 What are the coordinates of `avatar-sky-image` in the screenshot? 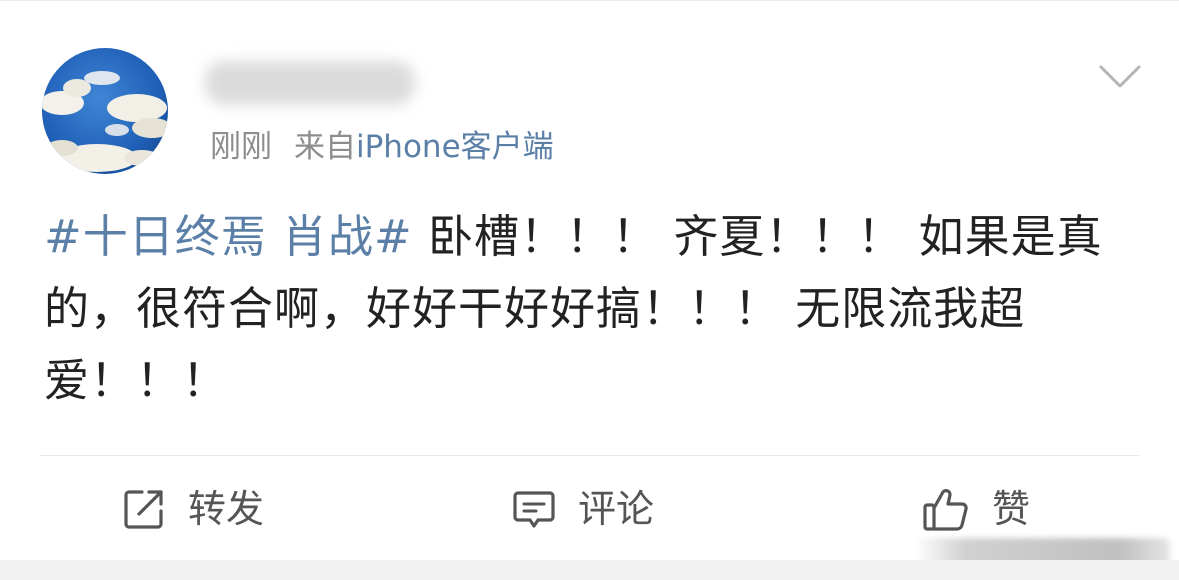 It's located at (105, 111).